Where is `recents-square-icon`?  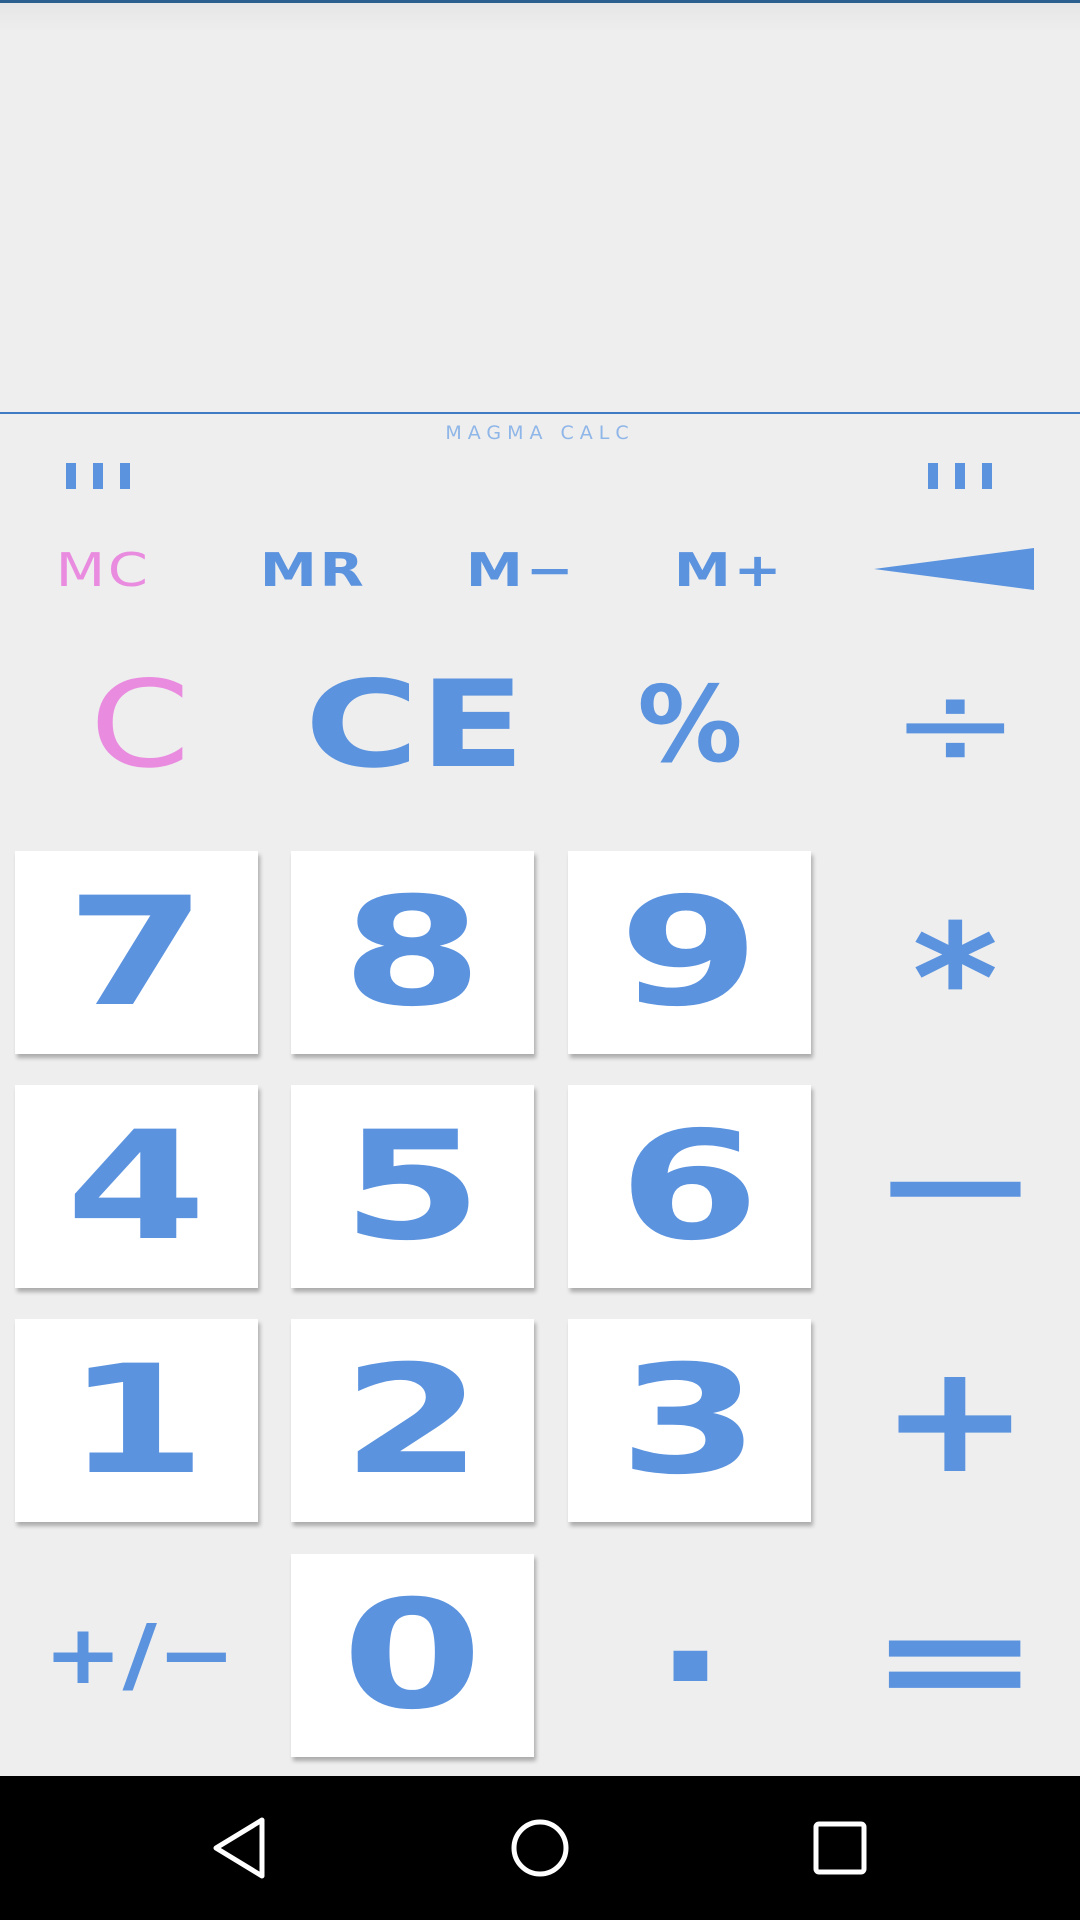
recents-square-icon is located at coordinates (840, 1848).